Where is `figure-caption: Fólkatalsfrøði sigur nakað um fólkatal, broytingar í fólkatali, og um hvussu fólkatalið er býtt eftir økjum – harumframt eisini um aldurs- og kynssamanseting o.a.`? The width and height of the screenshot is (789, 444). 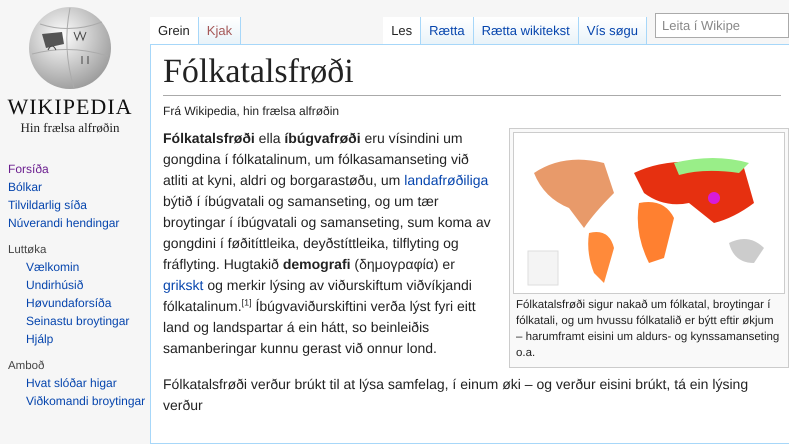 figure-caption: Fólkatalsfrøði sigur nakað um fólkatal, broytingar í fólkatali, og um hvussu fólkatalið er býtt eftir økjum – harumframt eisini um aldurs- og kynssamanseting o.a. is located at coordinates (647, 329).